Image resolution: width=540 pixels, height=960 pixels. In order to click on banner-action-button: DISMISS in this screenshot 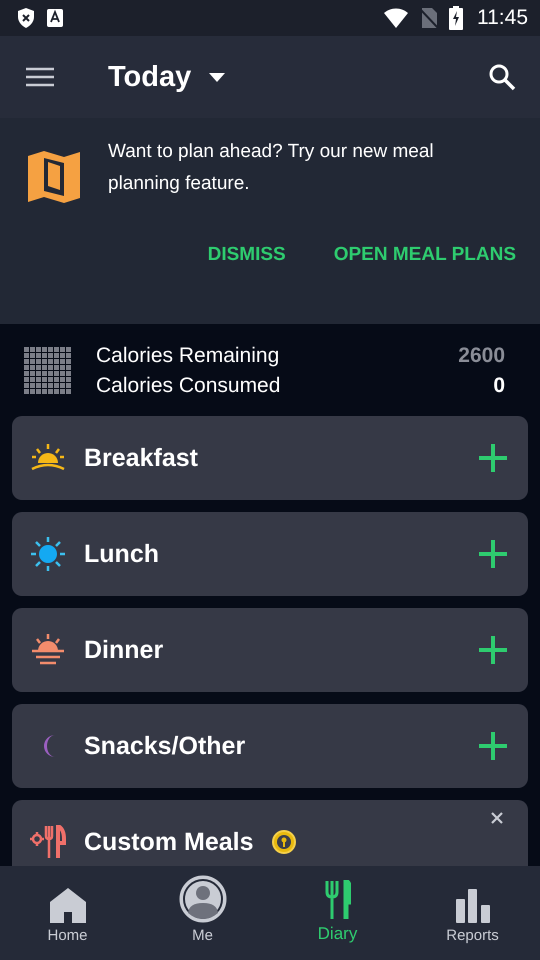, I will do `click(247, 255)`.